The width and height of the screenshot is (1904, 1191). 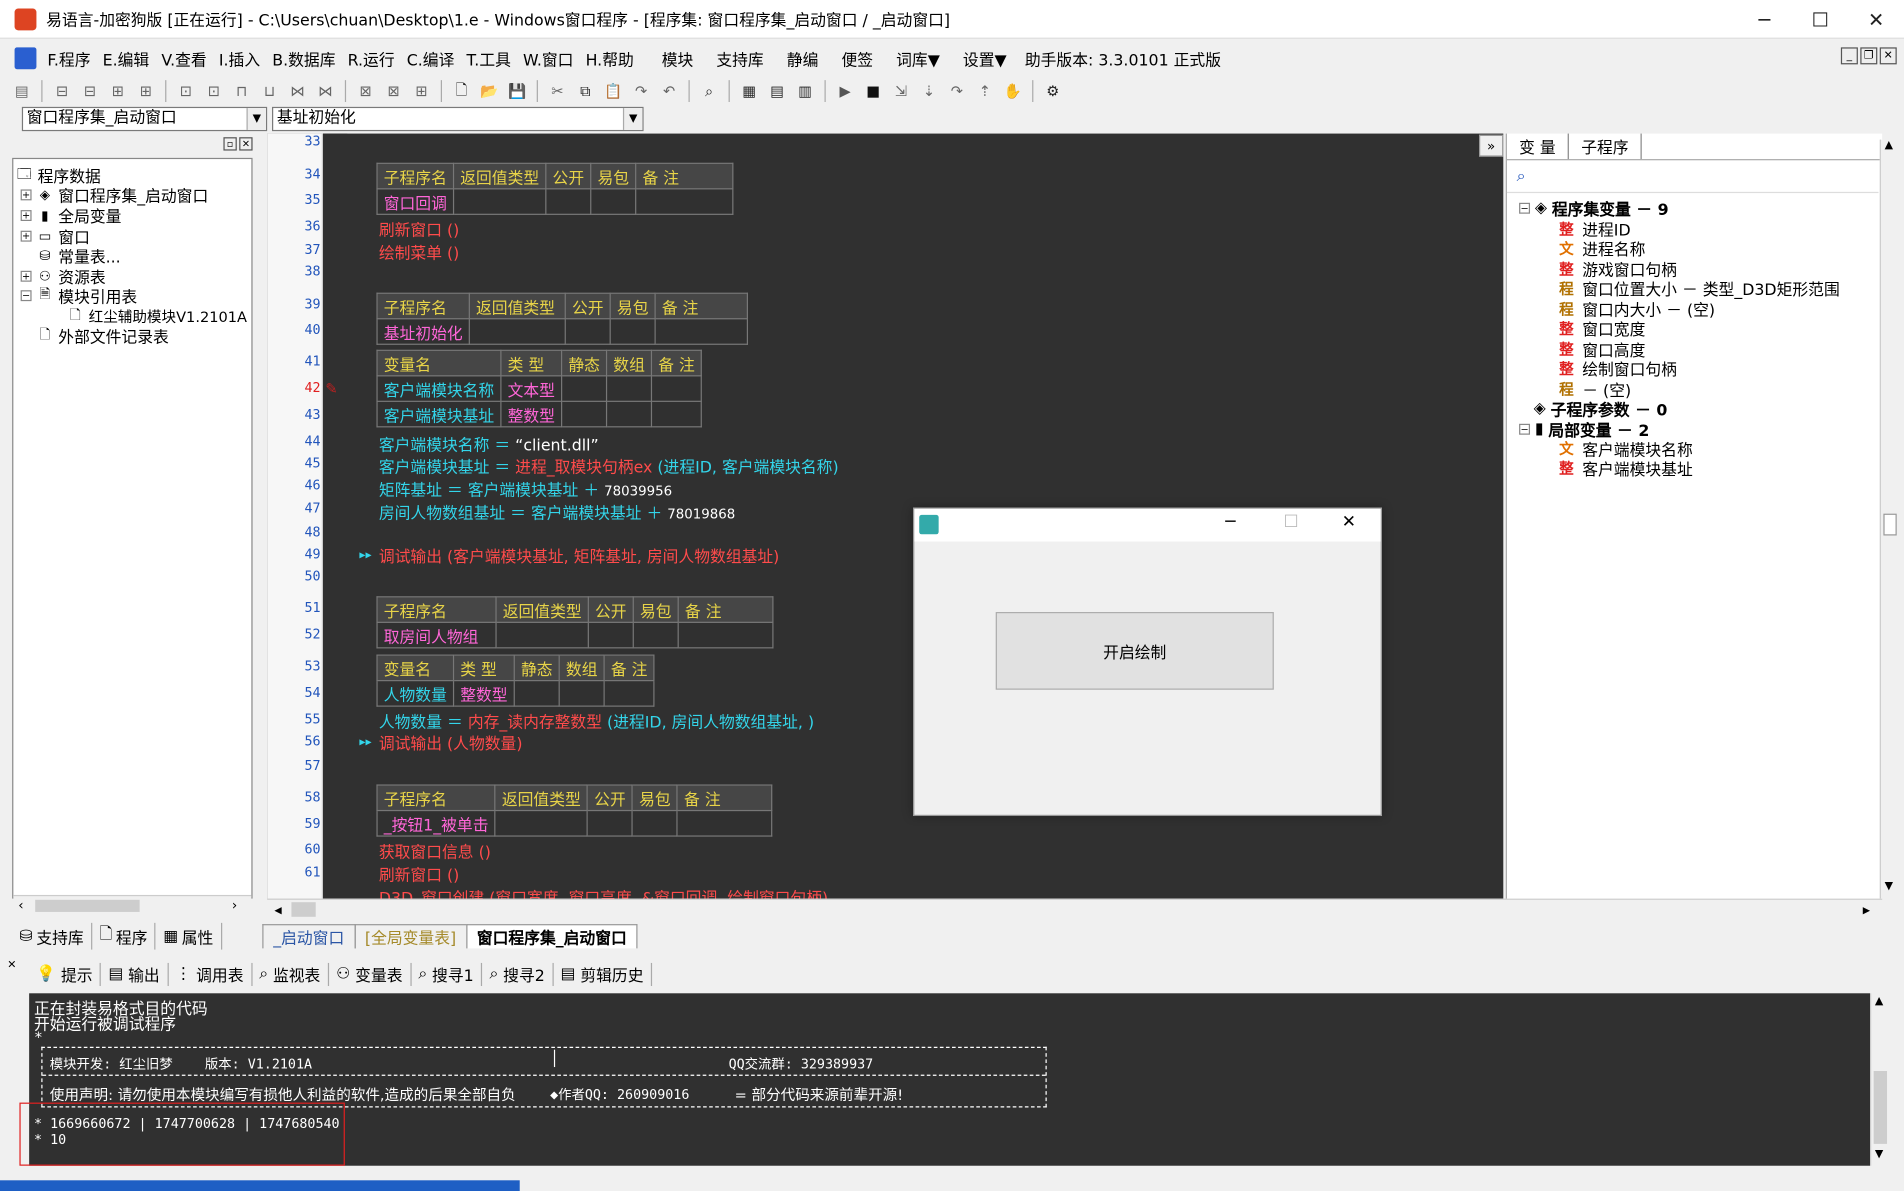 What do you see at coordinates (146, 91) in the screenshot?
I see `align-bottom-icon: ⊞` at bounding box center [146, 91].